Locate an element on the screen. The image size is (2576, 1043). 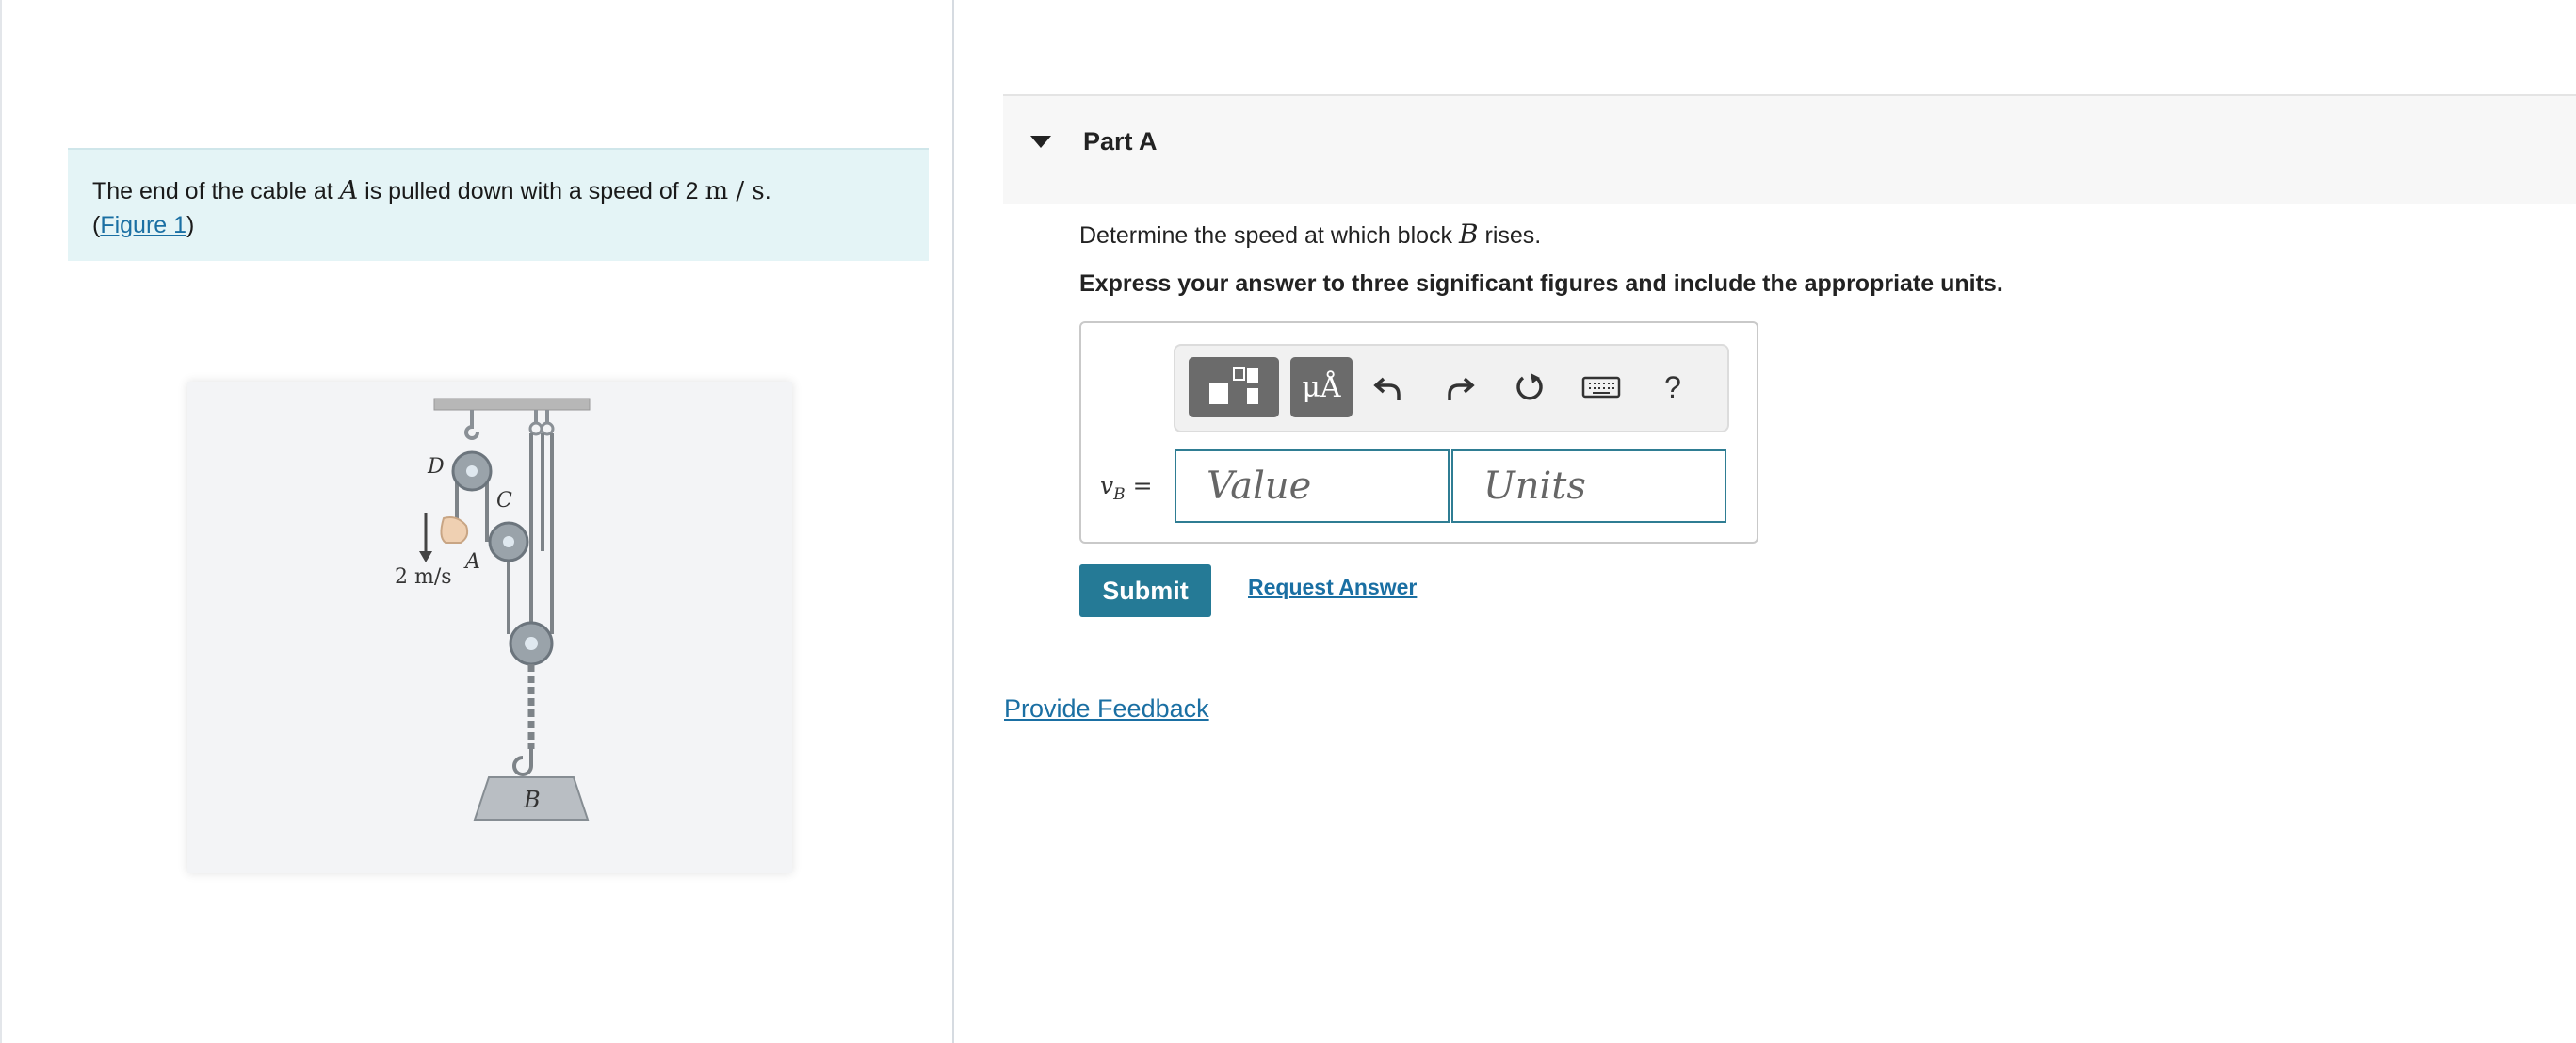
pulley-c-hub is located at coordinates (508, 541).